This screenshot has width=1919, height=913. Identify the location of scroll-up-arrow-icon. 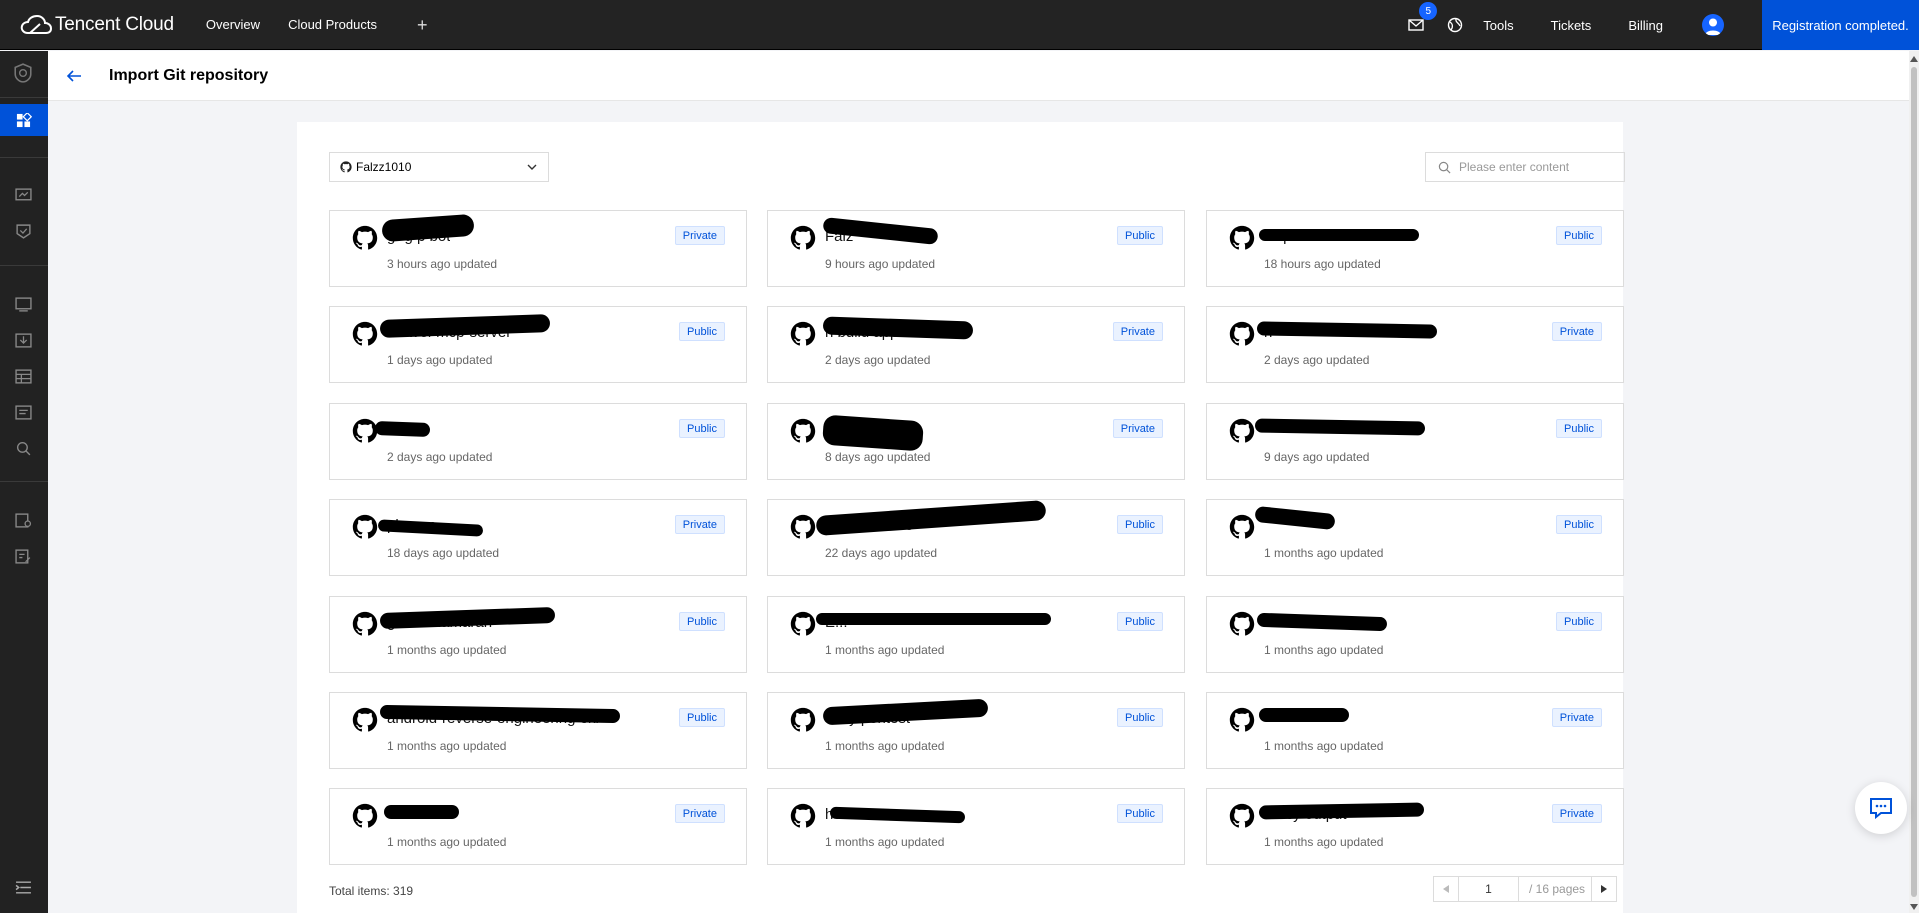
(1914, 59).